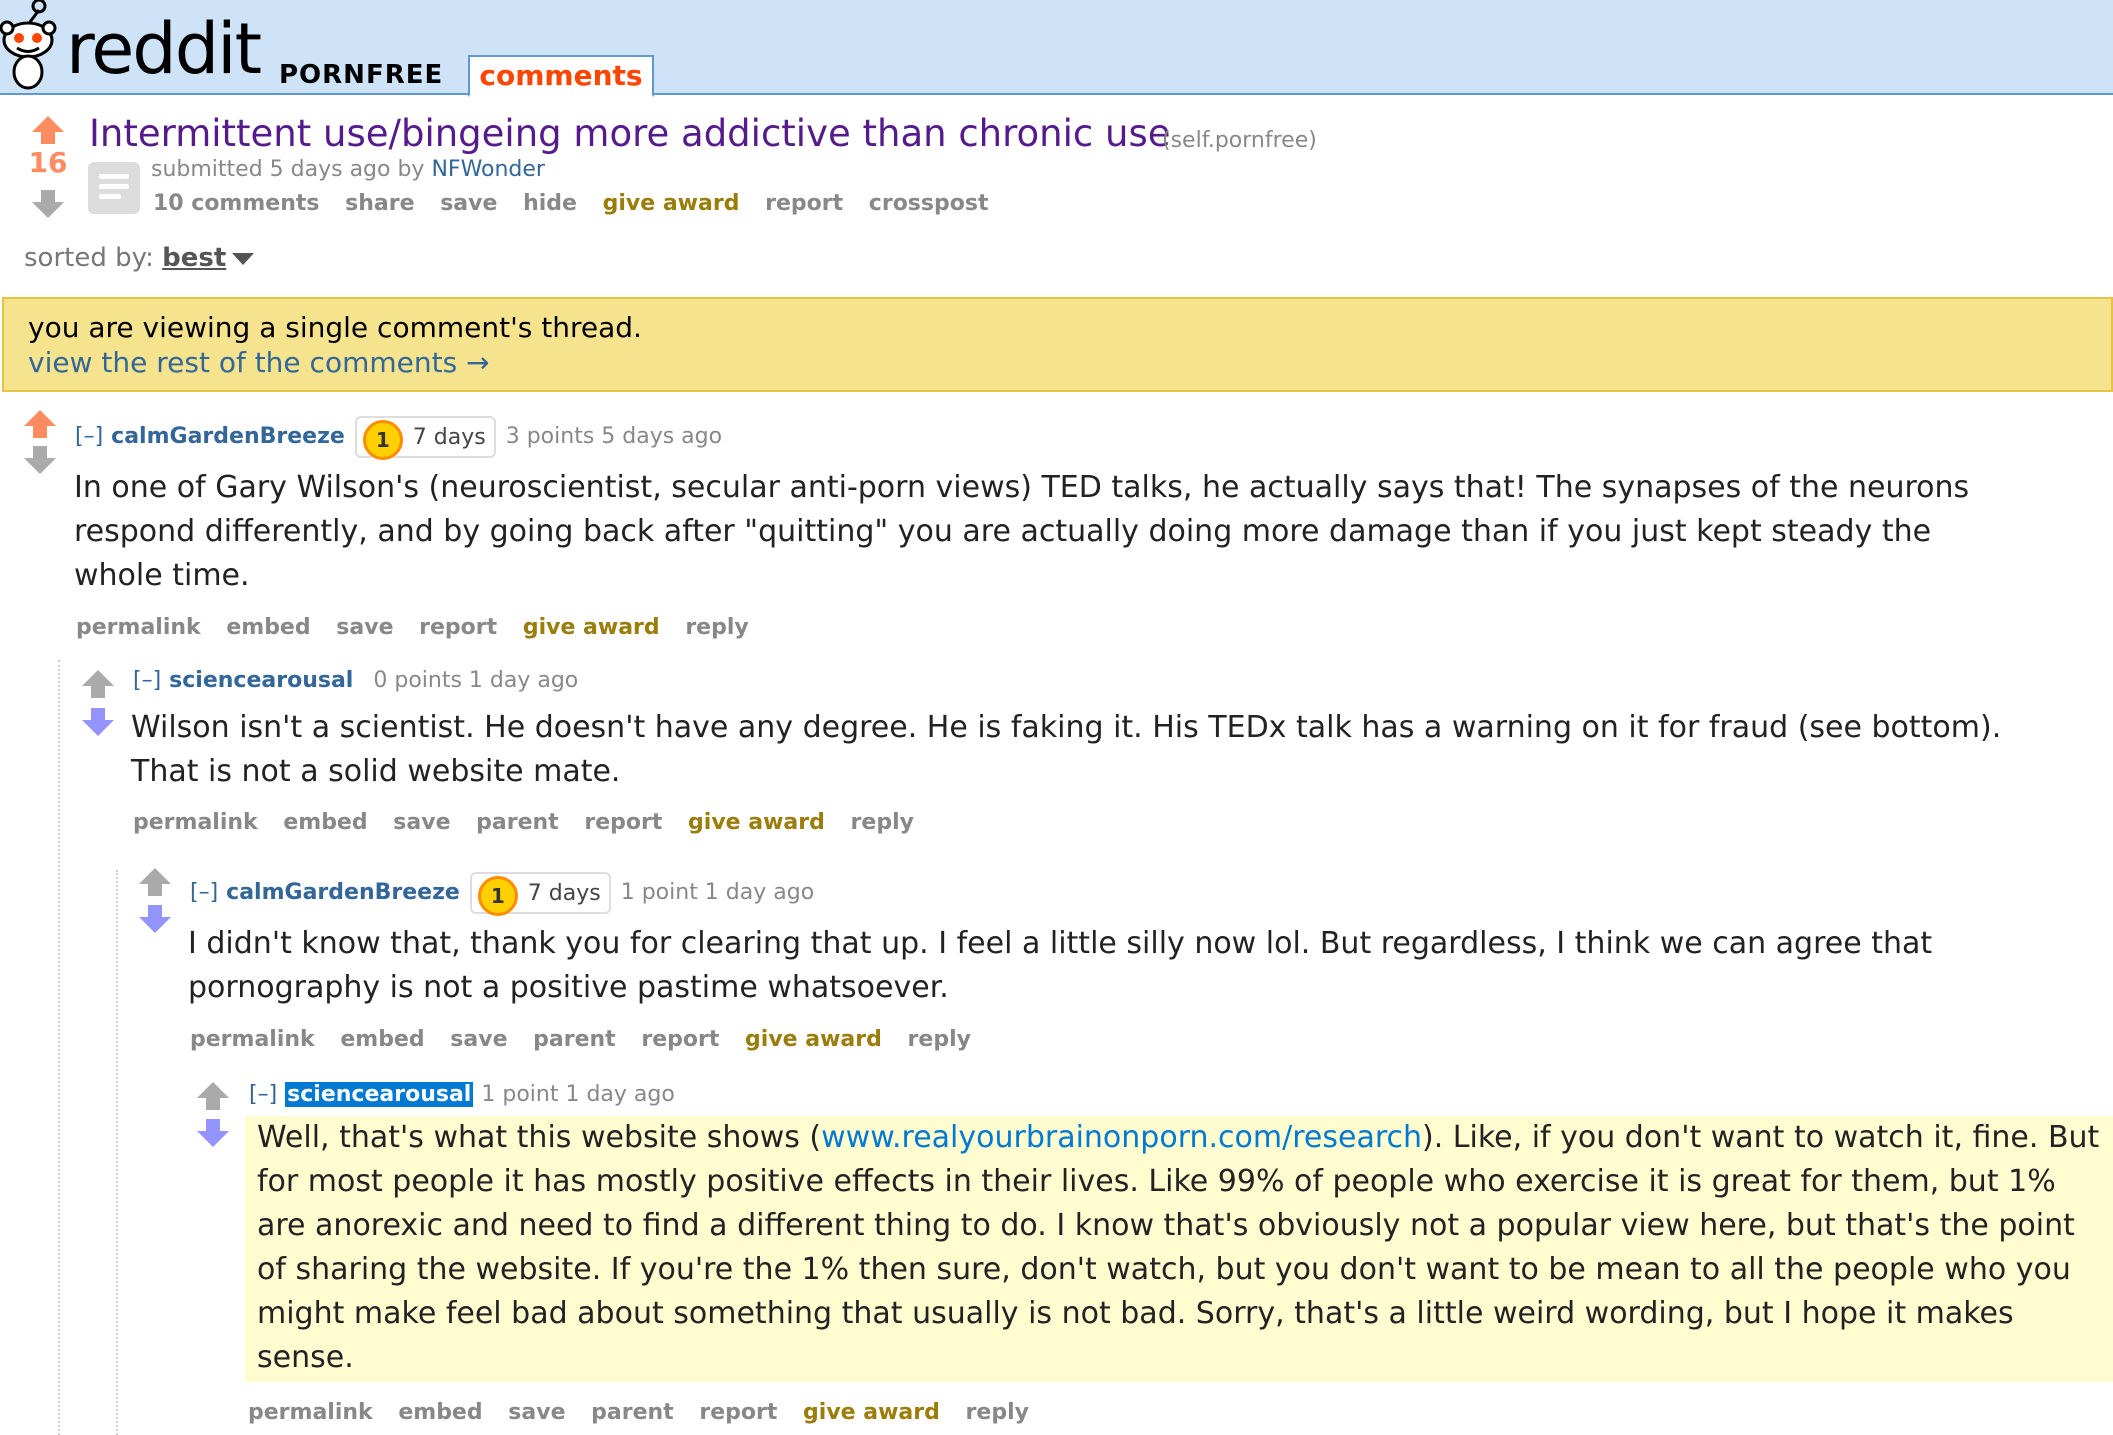  What do you see at coordinates (48, 162) in the screenshot?
I see `post-score: 16` at bounding box center [48, 162].